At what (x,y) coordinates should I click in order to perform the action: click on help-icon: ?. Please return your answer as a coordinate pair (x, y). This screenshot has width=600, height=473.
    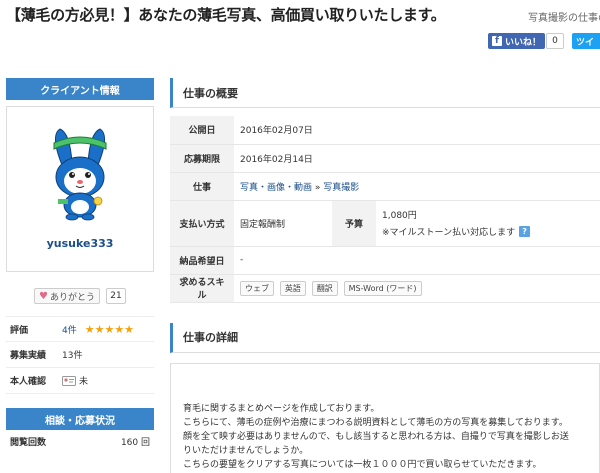
    Looking at the image, I should click on (525, 231).